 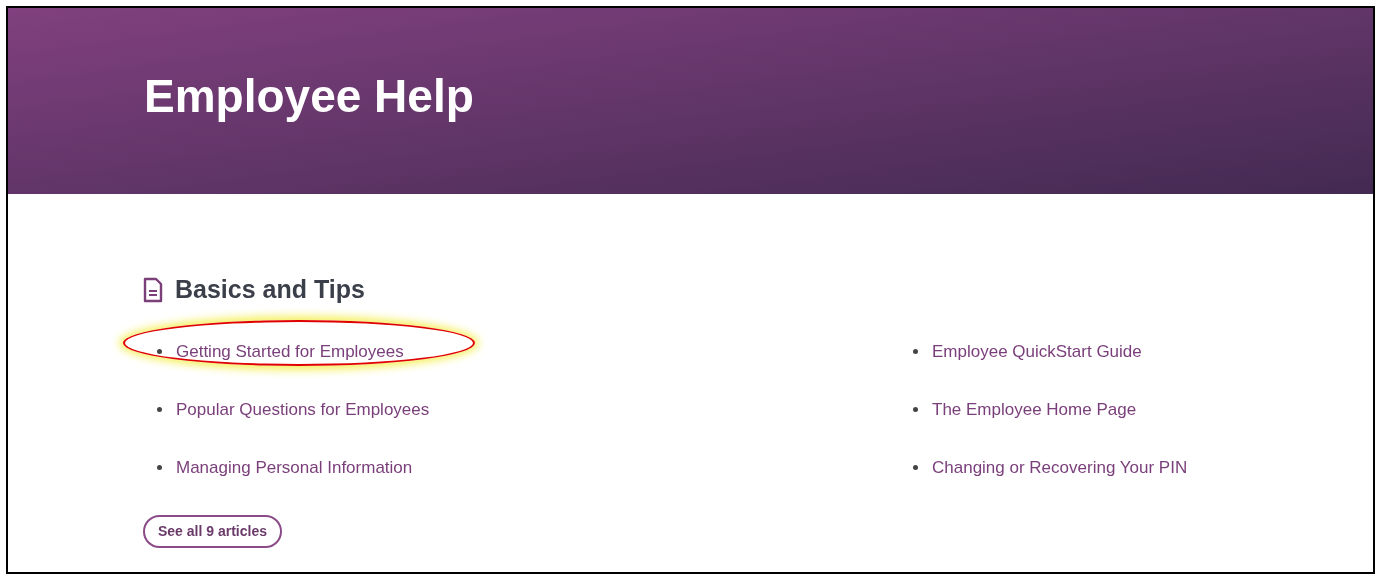 What do you see at coordinates (309, 96) in the screenshot?
I see `page-title: Employee Help` at bounding box center [309, 96].